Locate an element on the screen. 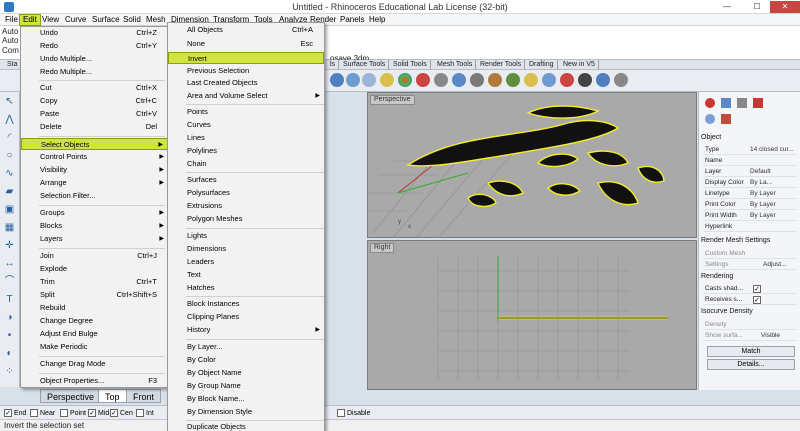 The width and height of the screenshot is (800, 431). properties-tab-icon is located at coordinates (710, 103).